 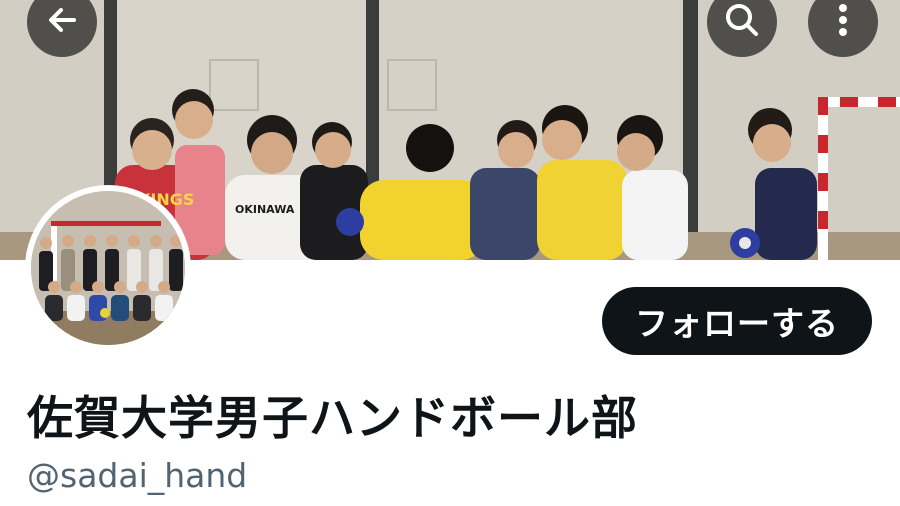 What do you see at coordinates (137, 475) in the screenshot?
I see `profile-handle: @sadai_hand` at bounding box center [137, 475].